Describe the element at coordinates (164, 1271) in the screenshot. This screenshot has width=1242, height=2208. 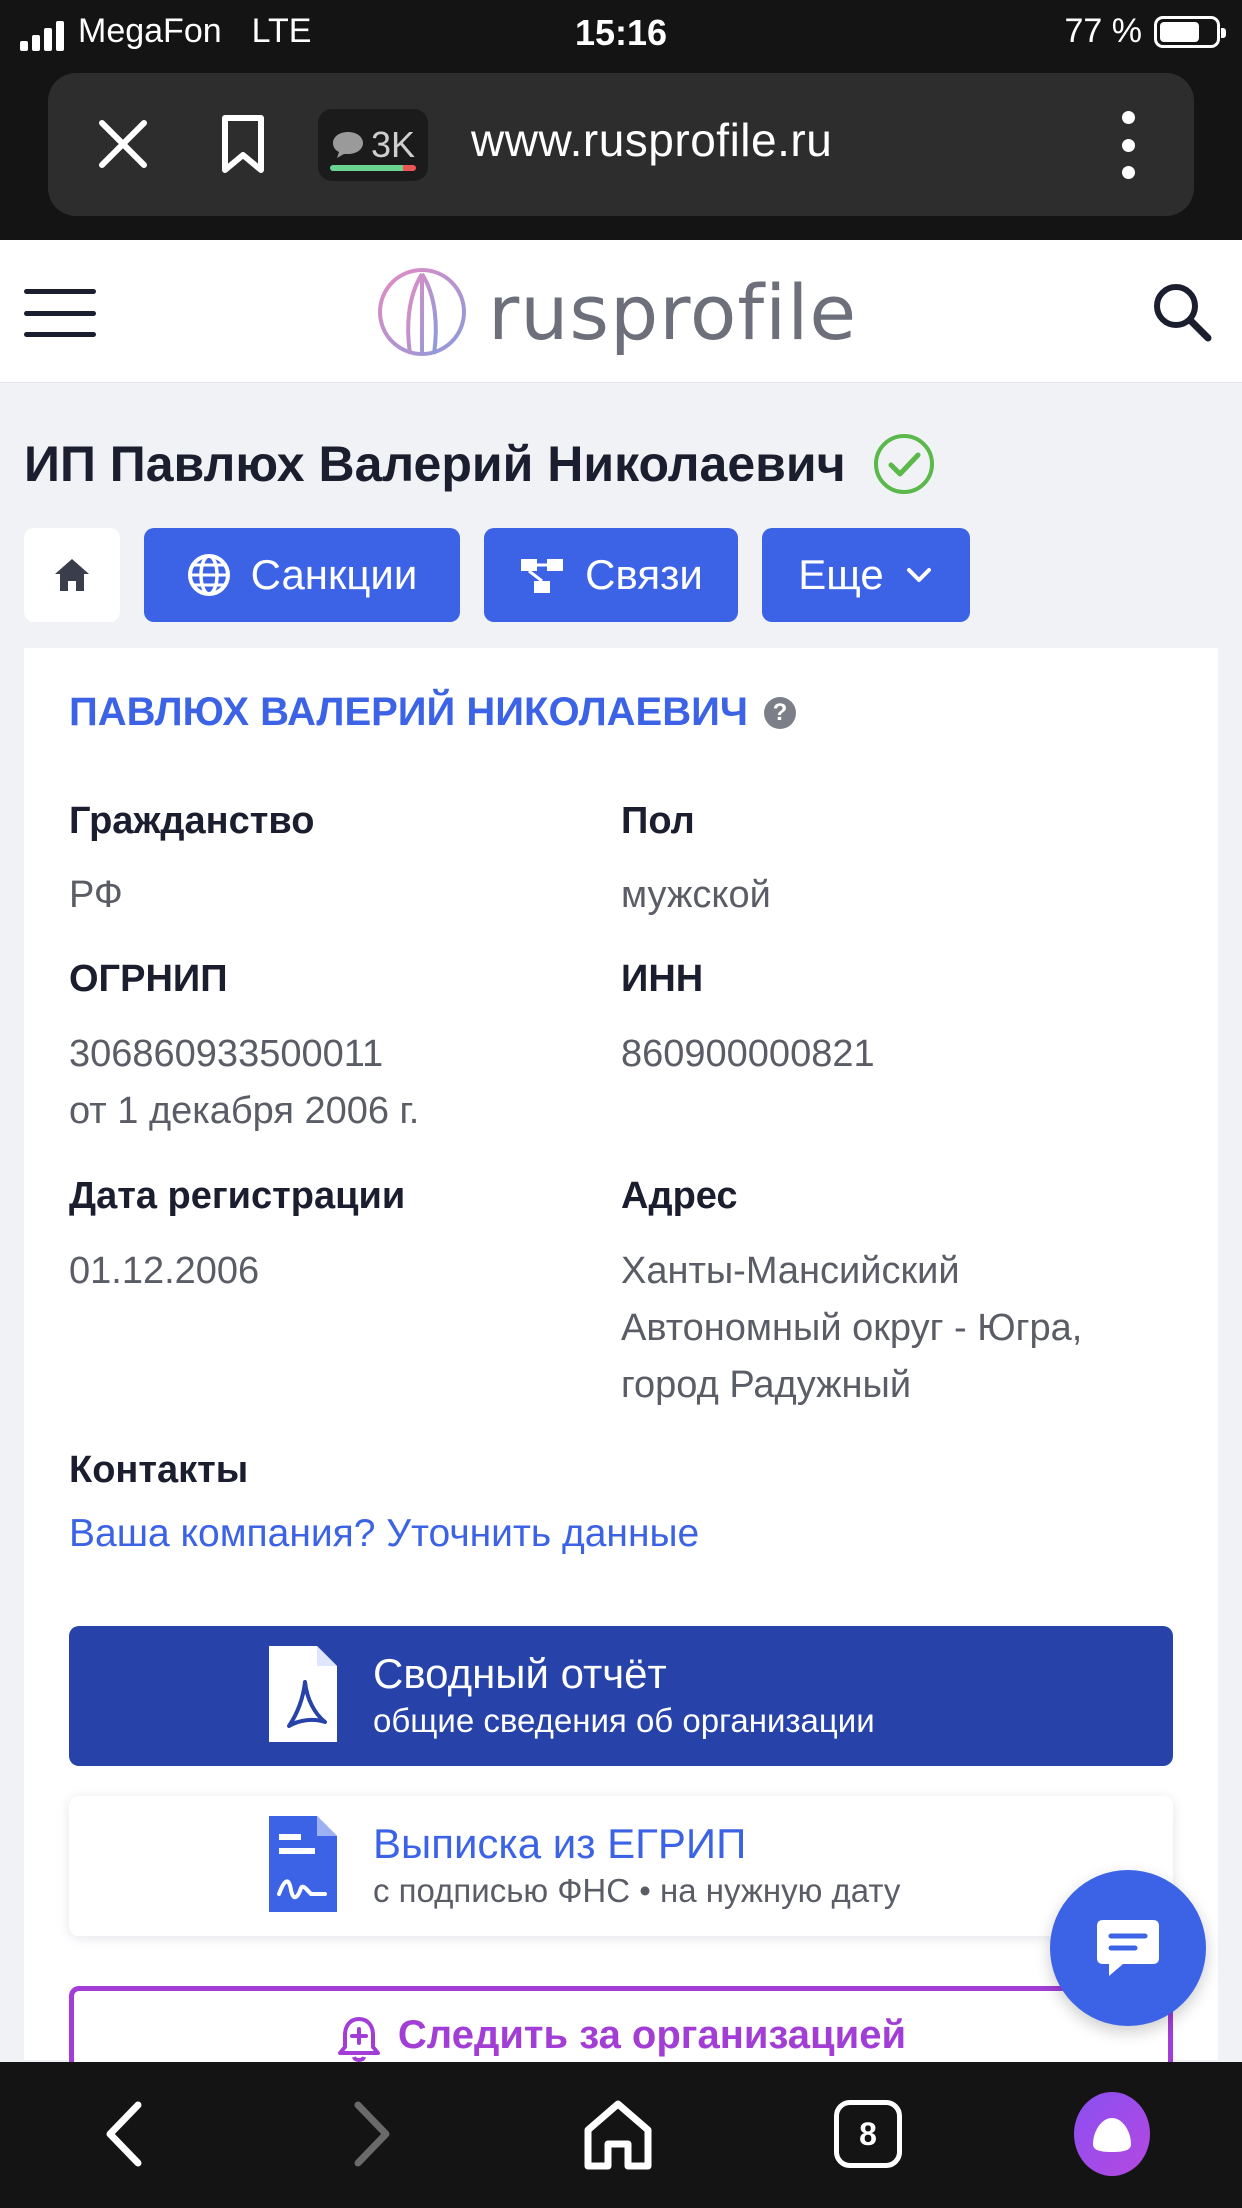
I see `reg-date-value: 01.12.2006` at that location.